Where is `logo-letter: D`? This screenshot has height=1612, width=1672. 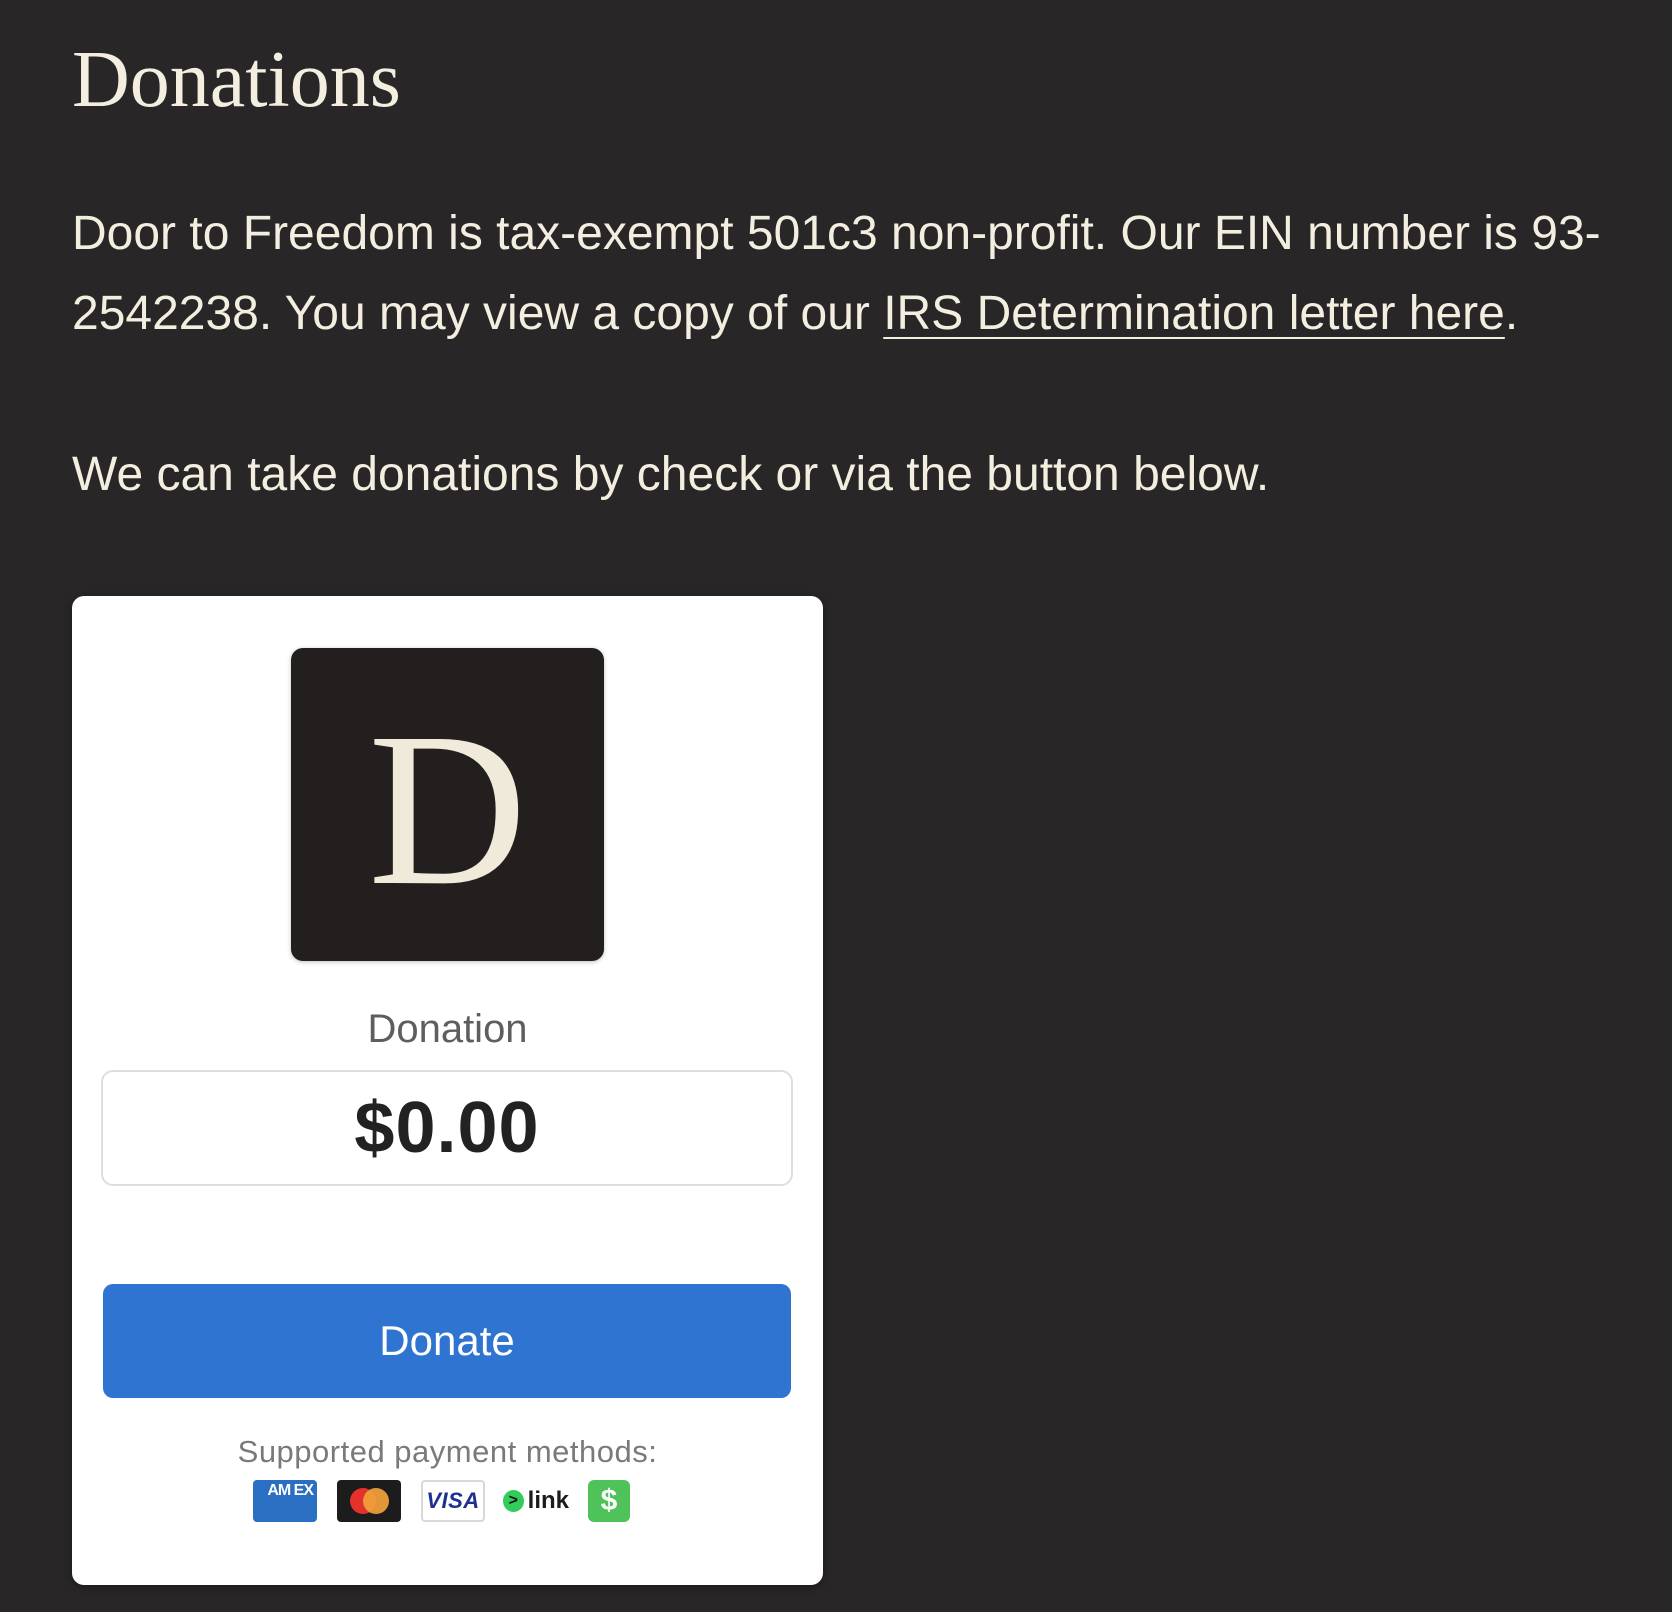 logo-letter: D is located at coordinates (447, 808).